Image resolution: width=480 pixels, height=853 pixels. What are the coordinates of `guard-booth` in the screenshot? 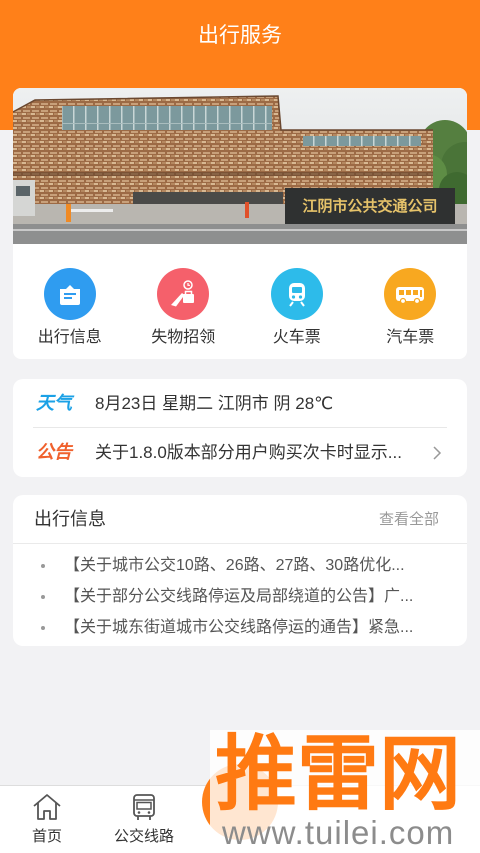 It's located at (24, 198).